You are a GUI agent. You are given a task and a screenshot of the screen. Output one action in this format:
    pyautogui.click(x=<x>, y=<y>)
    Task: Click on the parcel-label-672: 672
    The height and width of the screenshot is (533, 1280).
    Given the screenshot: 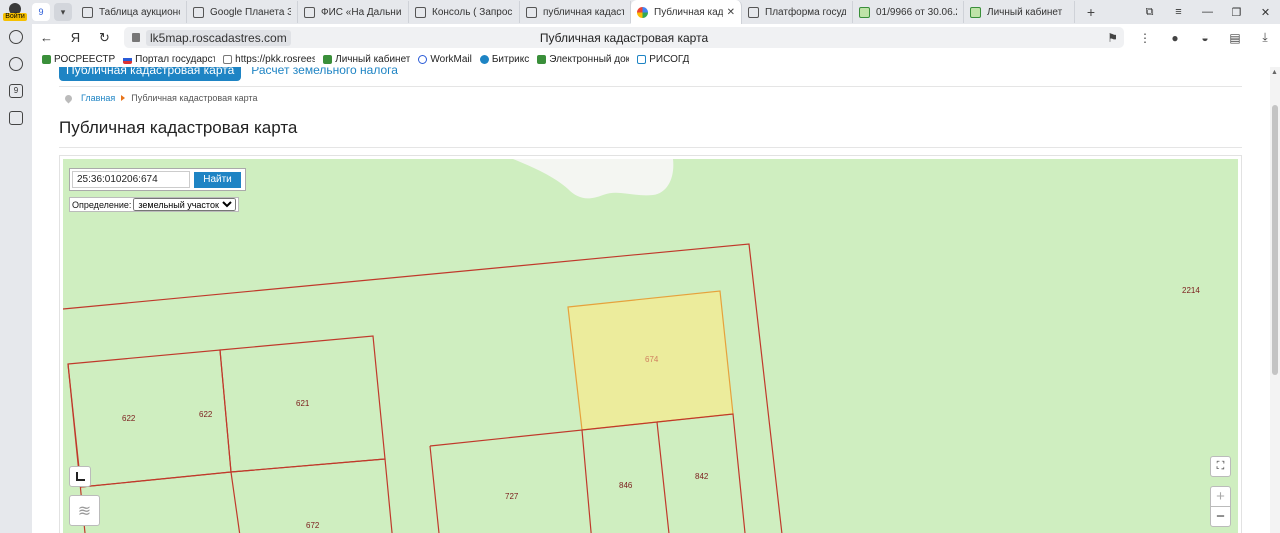 What is the action you would take?
    pyautogui.click(x=313, y=525)
    